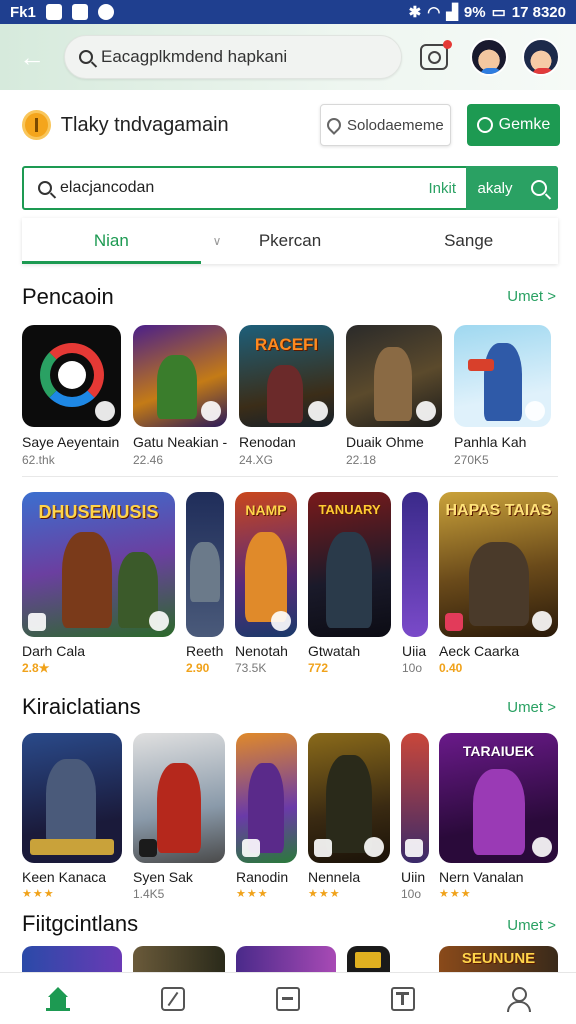 The width and height of the screenshot is (576, 1024). Describe the element at coordinates (98, 512) in the screenshot. I see `game-banner-text: DHUSEMUSIS` at that location.